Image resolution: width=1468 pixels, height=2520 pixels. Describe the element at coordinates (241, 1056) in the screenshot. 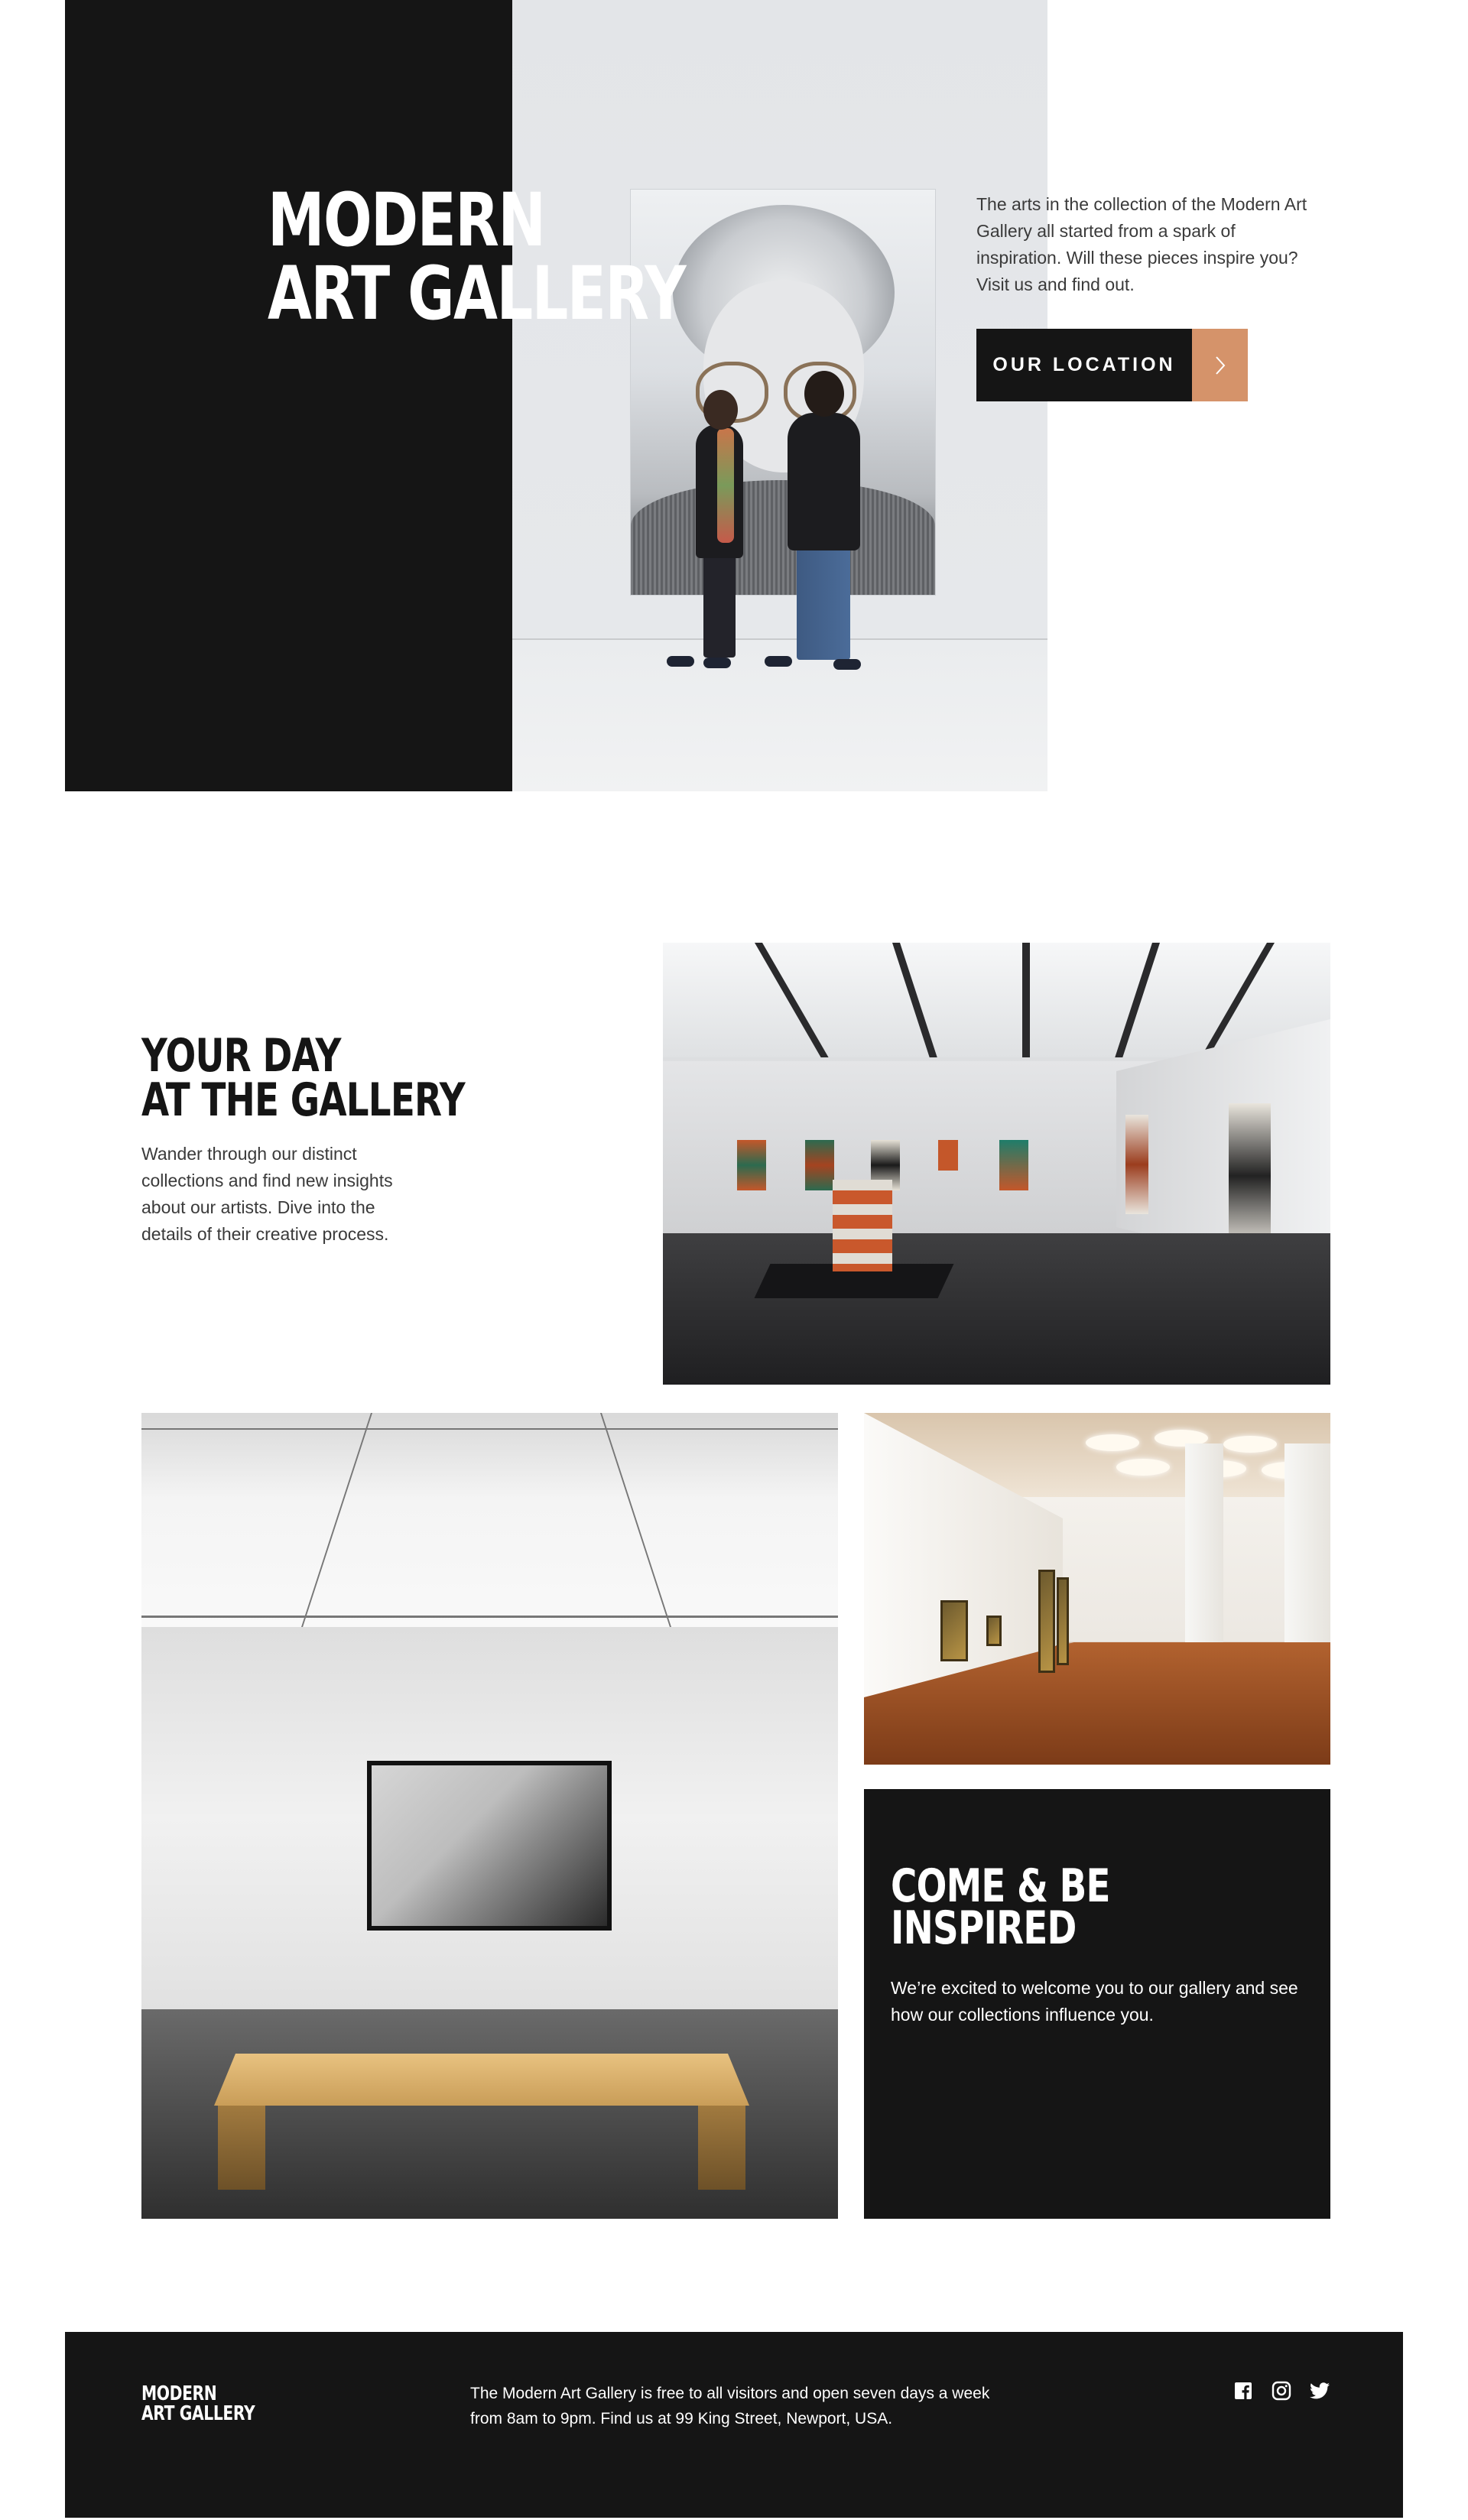

I see `day-title-line1: YOUR DAY` at that location.